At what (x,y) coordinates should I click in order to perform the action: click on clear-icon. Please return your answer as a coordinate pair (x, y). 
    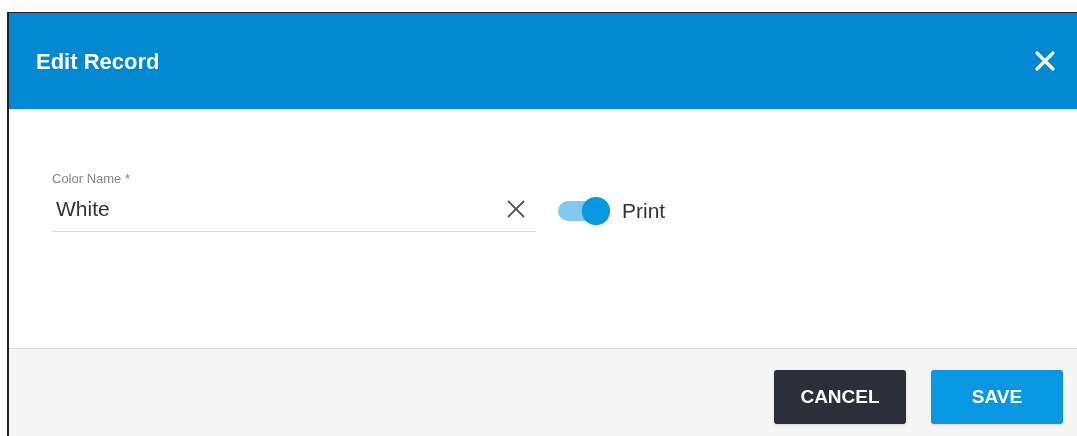
    Looking at the image, I should click on (516, 209).